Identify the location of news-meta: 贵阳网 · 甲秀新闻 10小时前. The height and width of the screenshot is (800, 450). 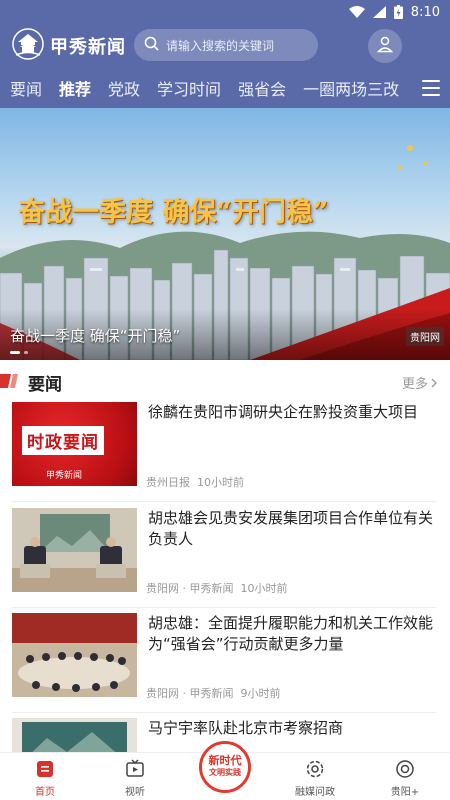
(217, 588).